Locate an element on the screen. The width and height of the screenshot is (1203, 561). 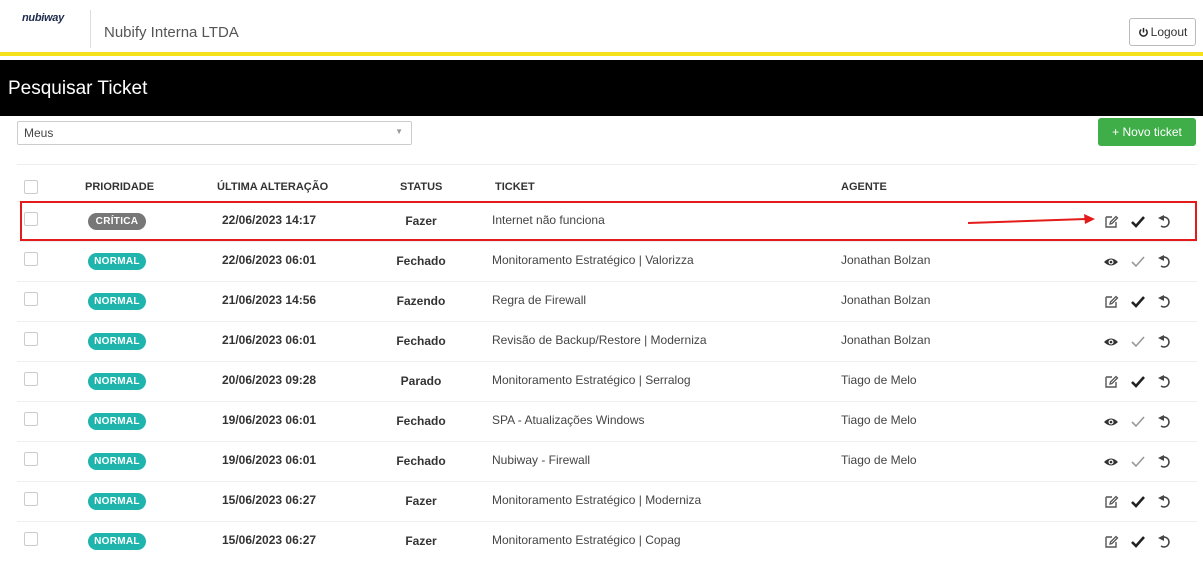
col-ticket: TICKET is located at coordinates (515, 187).